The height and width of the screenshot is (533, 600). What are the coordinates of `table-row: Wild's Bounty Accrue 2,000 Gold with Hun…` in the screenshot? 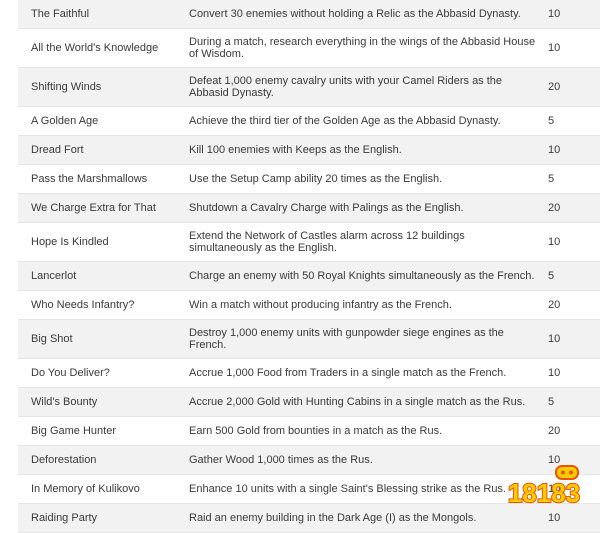 It's located at (309, 402).